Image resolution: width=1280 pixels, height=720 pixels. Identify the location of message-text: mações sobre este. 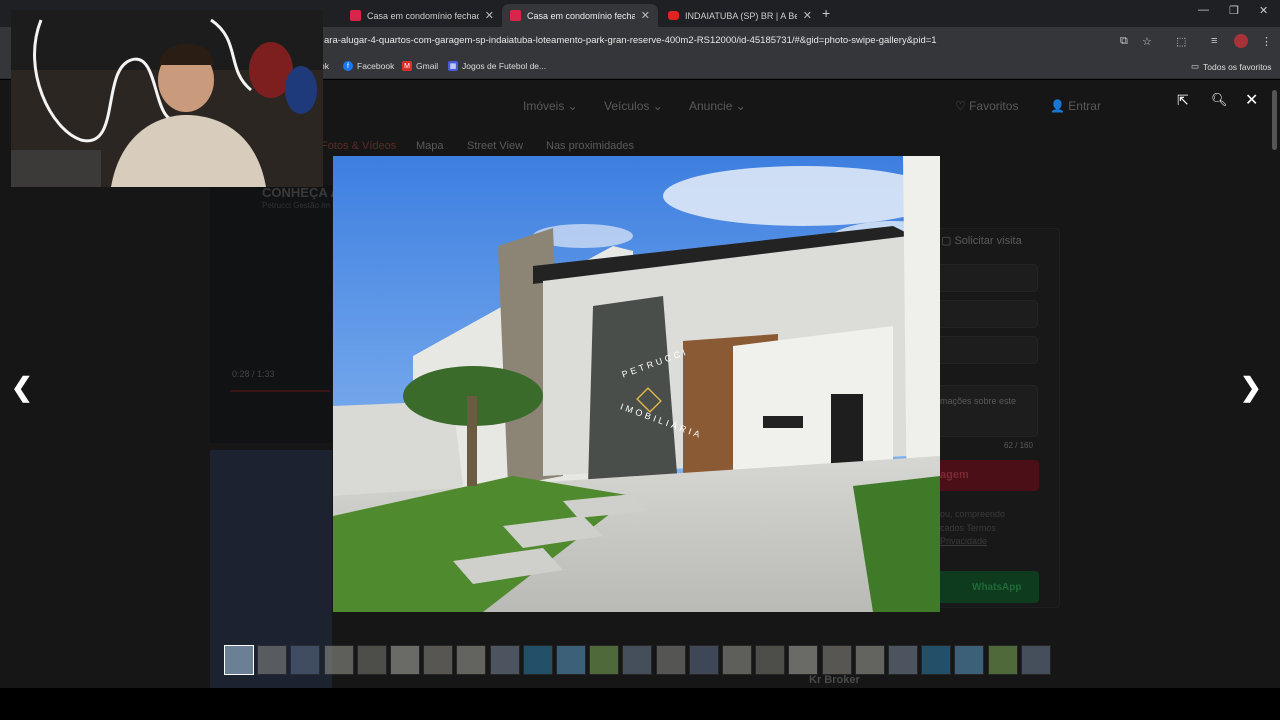
(978, 401).